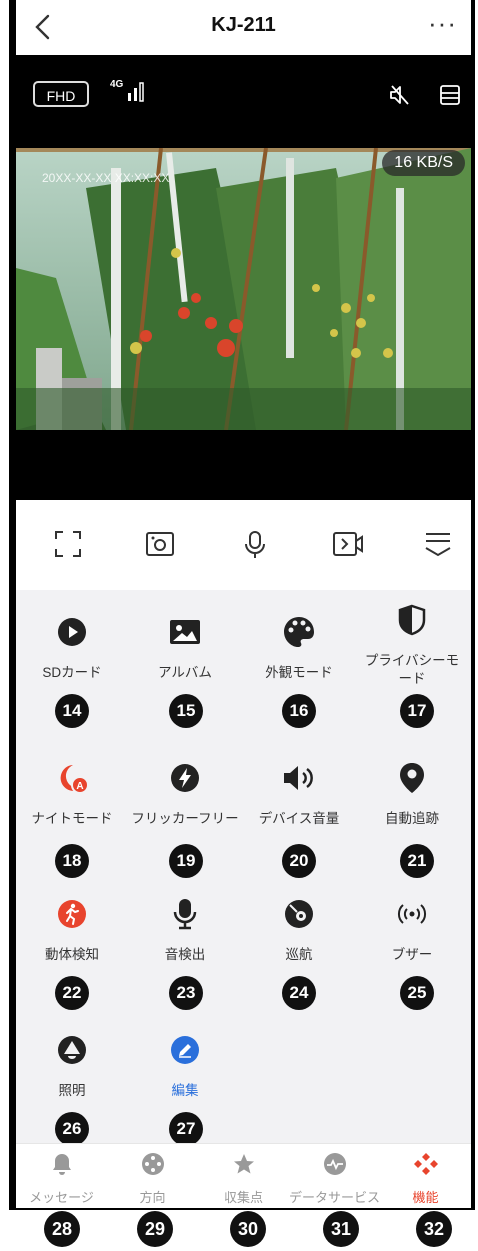 Image resolution: width=478 pixels, height=1251 pixels. I want to click on feature-motion-detection: 動体検知, so click(72, 929).